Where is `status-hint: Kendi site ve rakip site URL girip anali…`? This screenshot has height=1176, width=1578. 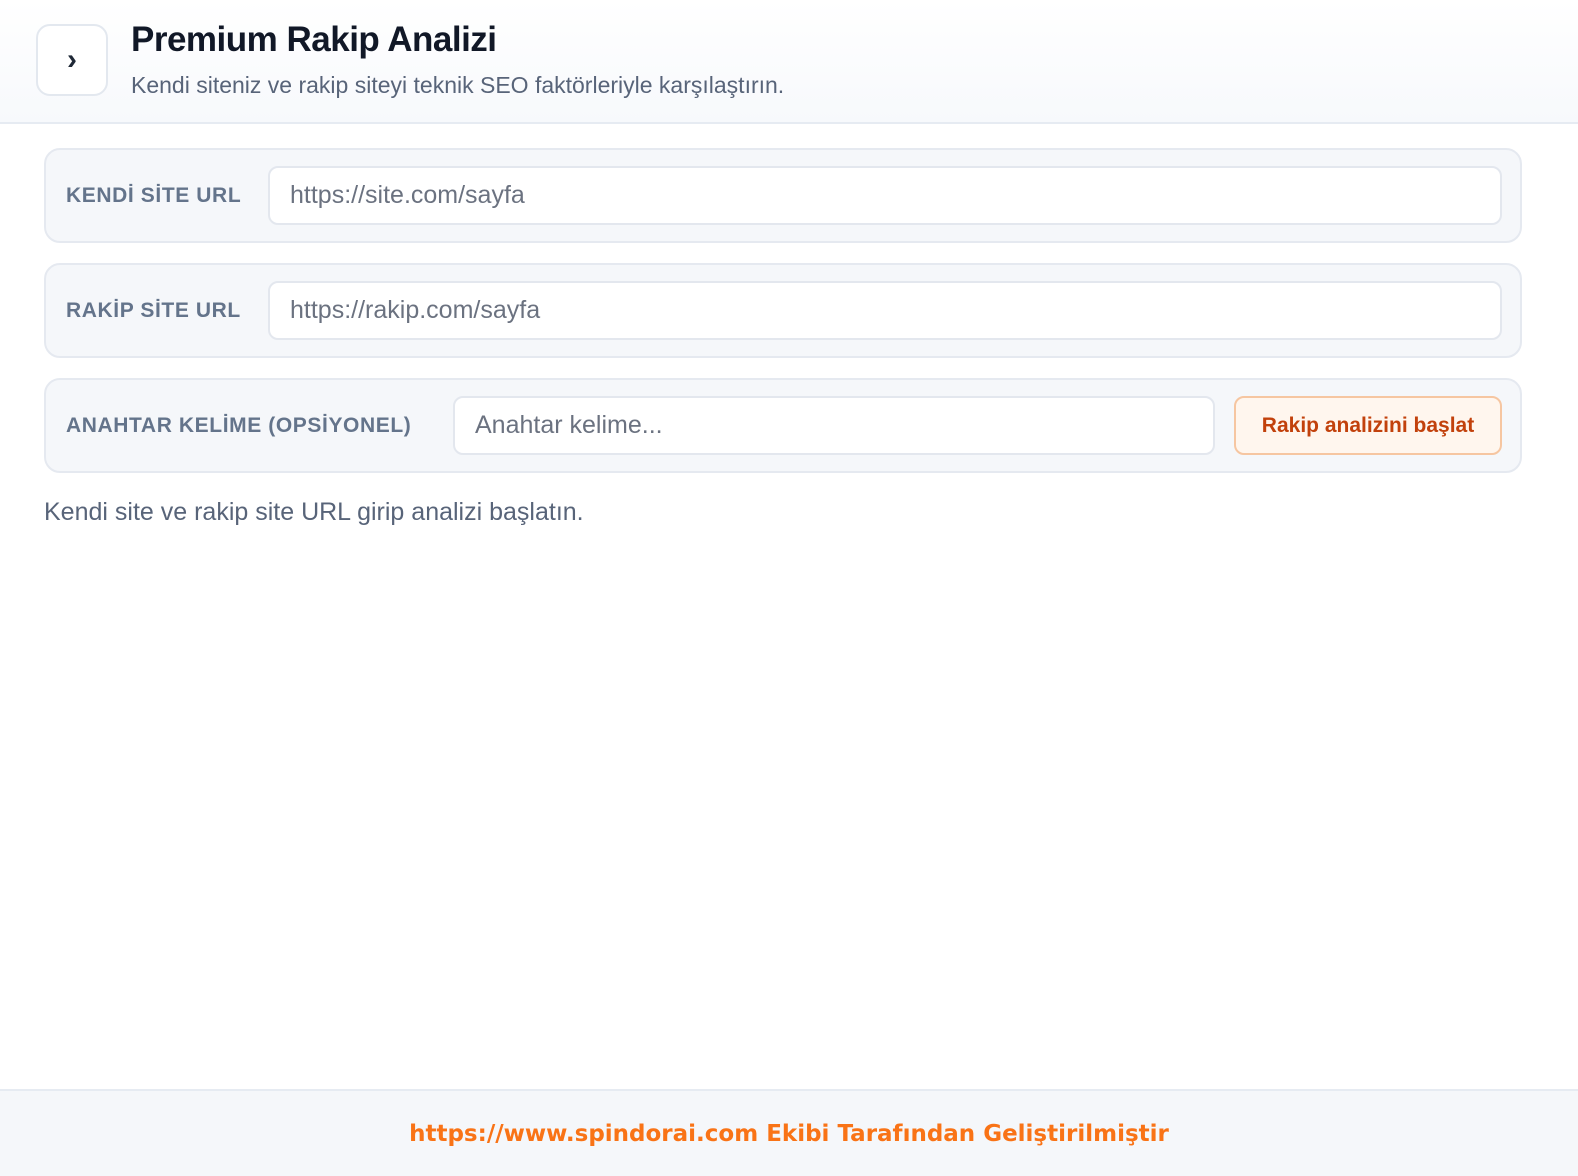 status-hint: Kendi site ve rakip site URL girip anali… is located at coordinates (314, 512).